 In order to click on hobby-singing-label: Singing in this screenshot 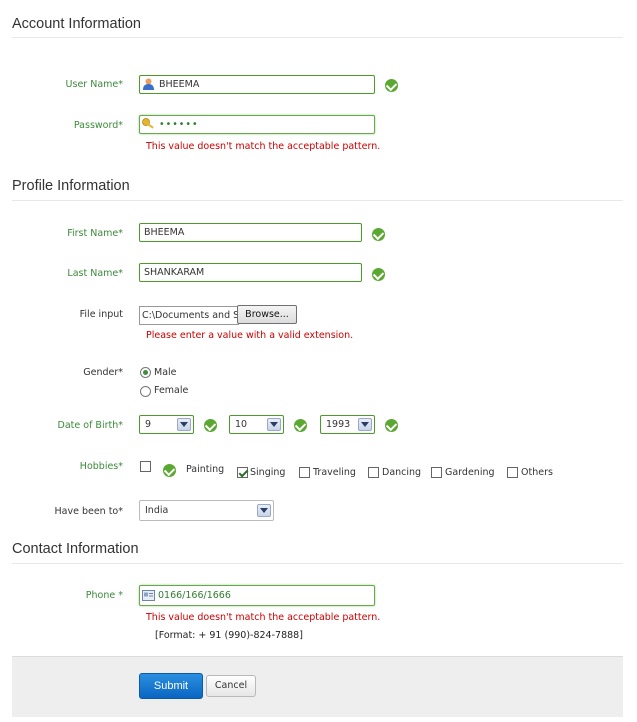, I will do `click(268, 472)`.